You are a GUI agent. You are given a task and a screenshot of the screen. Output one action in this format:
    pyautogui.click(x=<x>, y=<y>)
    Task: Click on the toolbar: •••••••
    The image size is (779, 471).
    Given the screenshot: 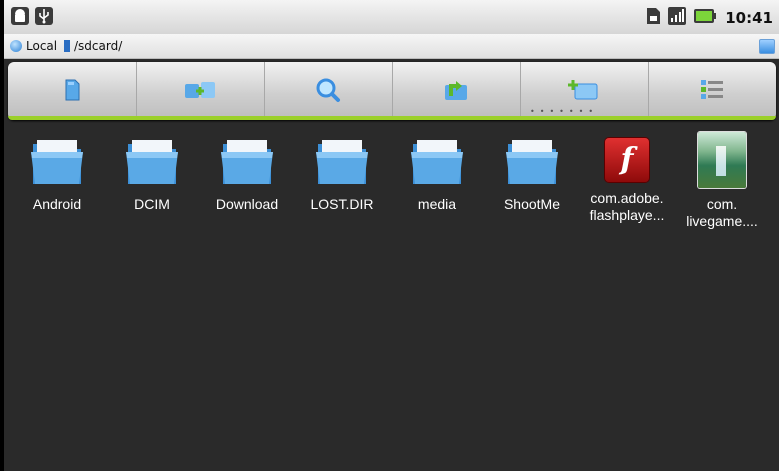 What is the action you would take?
    pyautogui.click(x=392, y=91)
    